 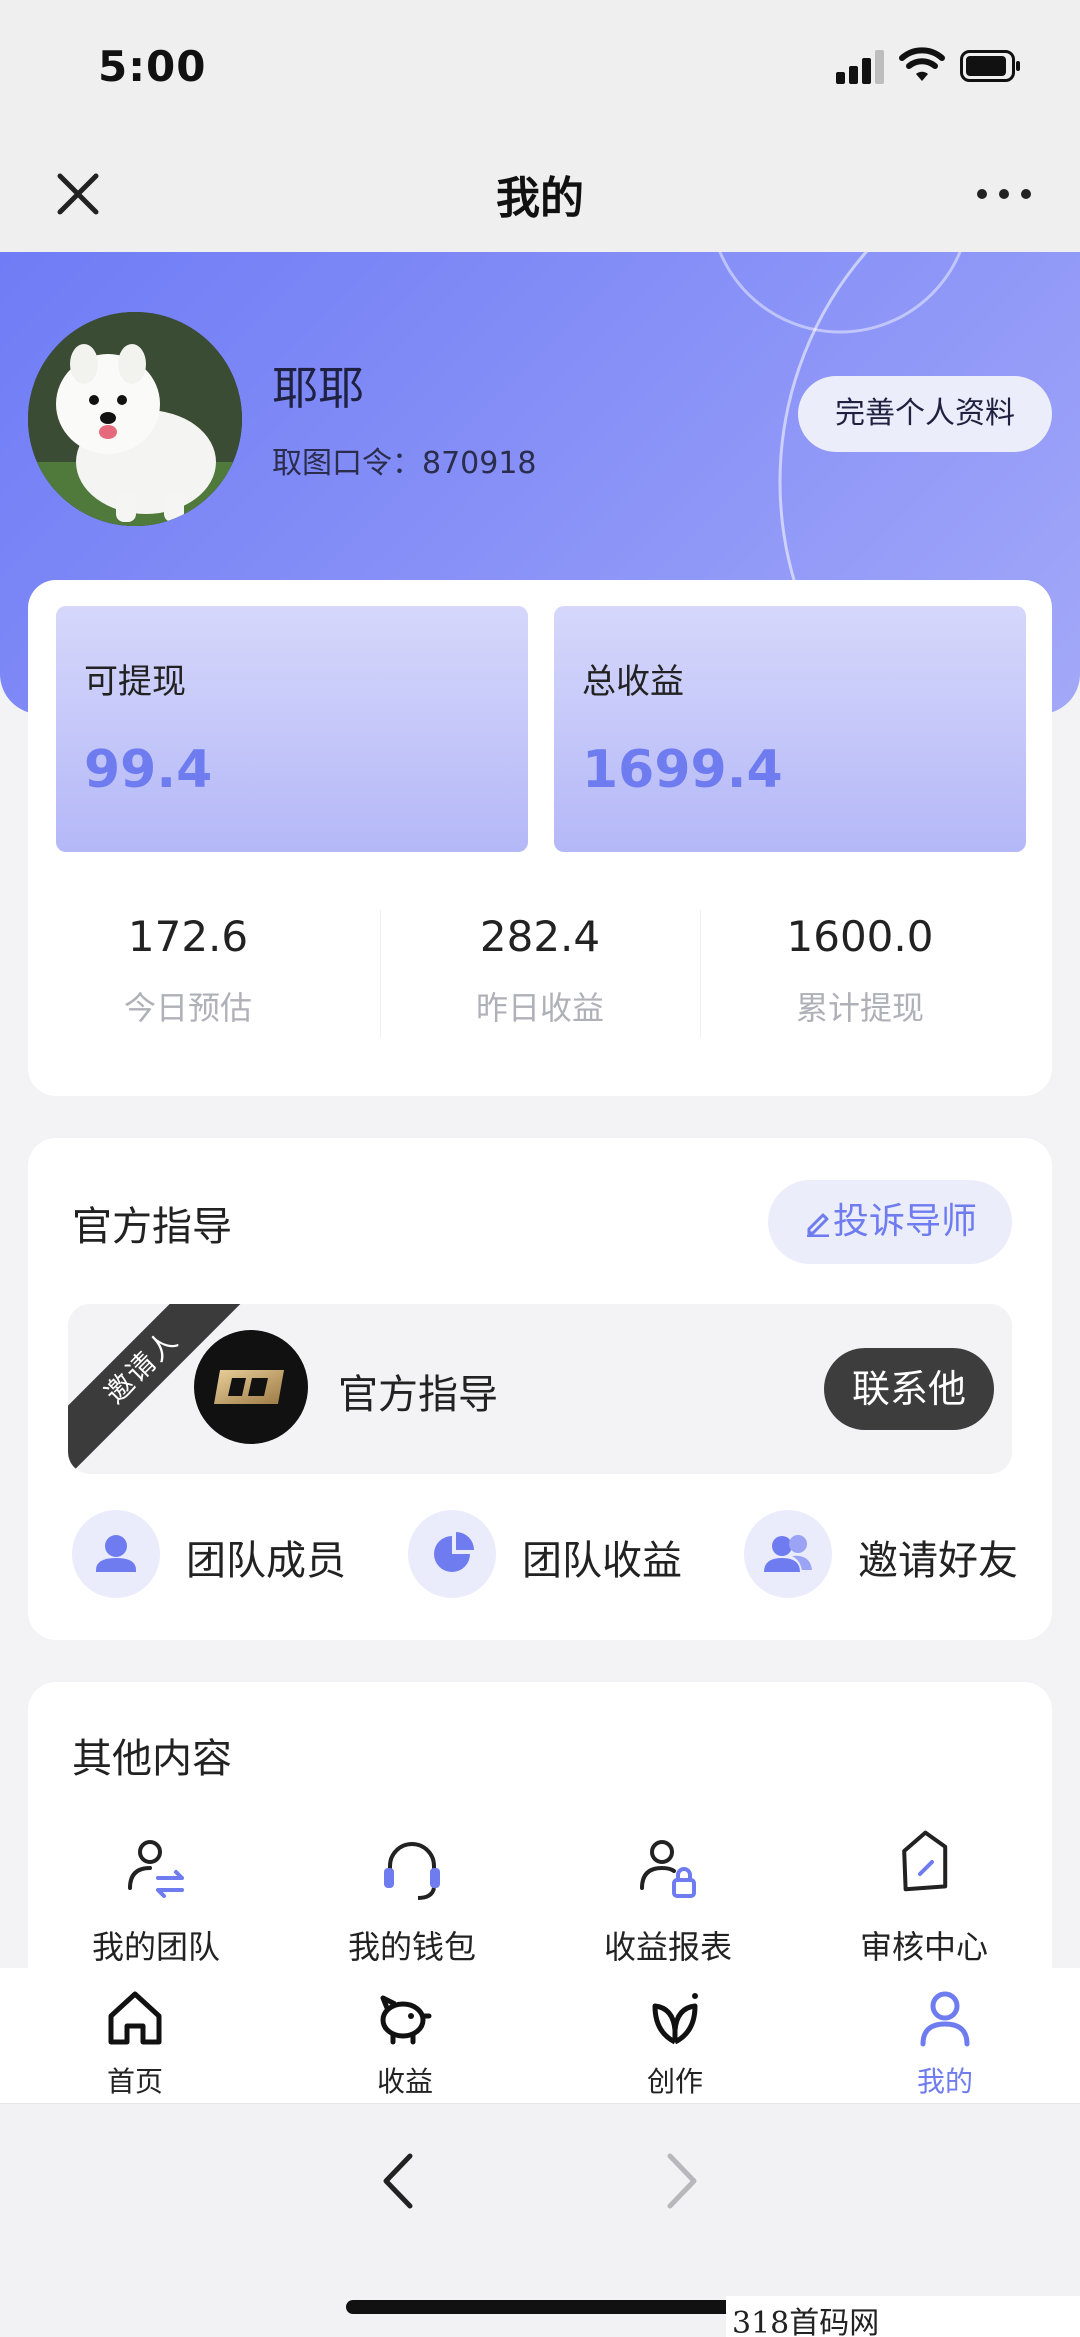 I want to click on total-withdrawn-stat: 1600.0 累计提现, so click(x=860, y=970).